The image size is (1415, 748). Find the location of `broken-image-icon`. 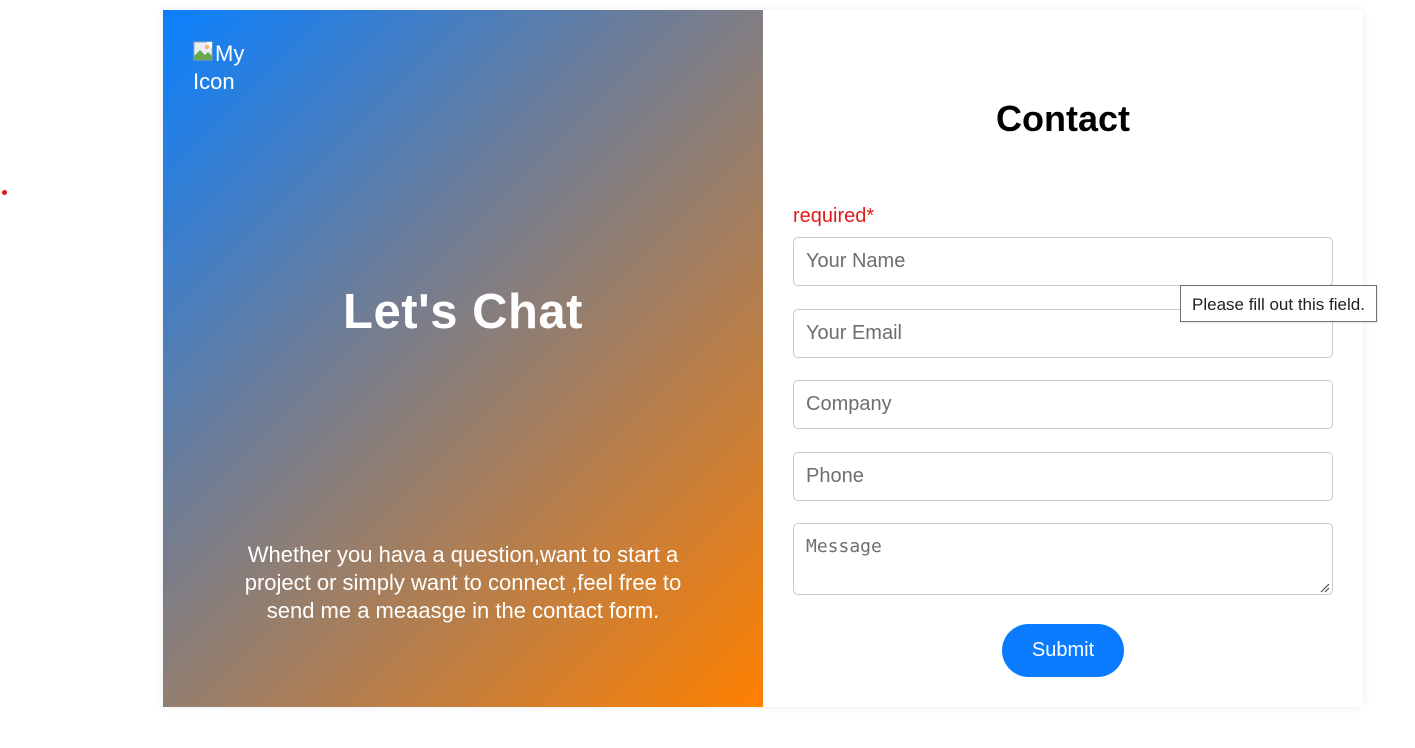

broken-image-icon is located at coordinates (204, 52).